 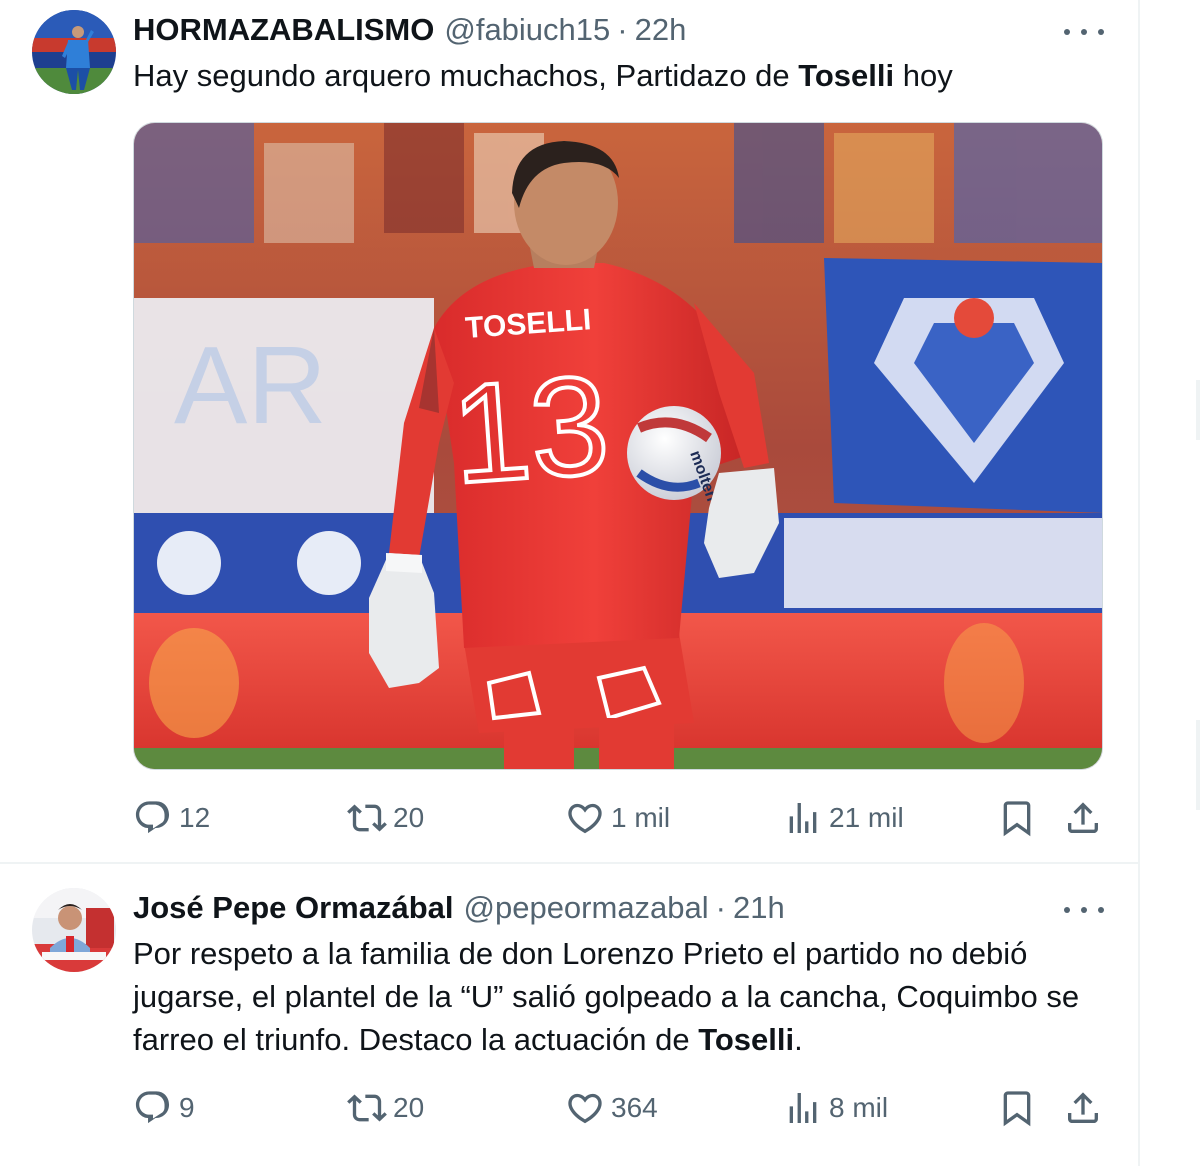 What do you see at coordinates (798, 1039) in the screenshot?
I see `tweet-text-part: .` at bounding box center [798, 1039].